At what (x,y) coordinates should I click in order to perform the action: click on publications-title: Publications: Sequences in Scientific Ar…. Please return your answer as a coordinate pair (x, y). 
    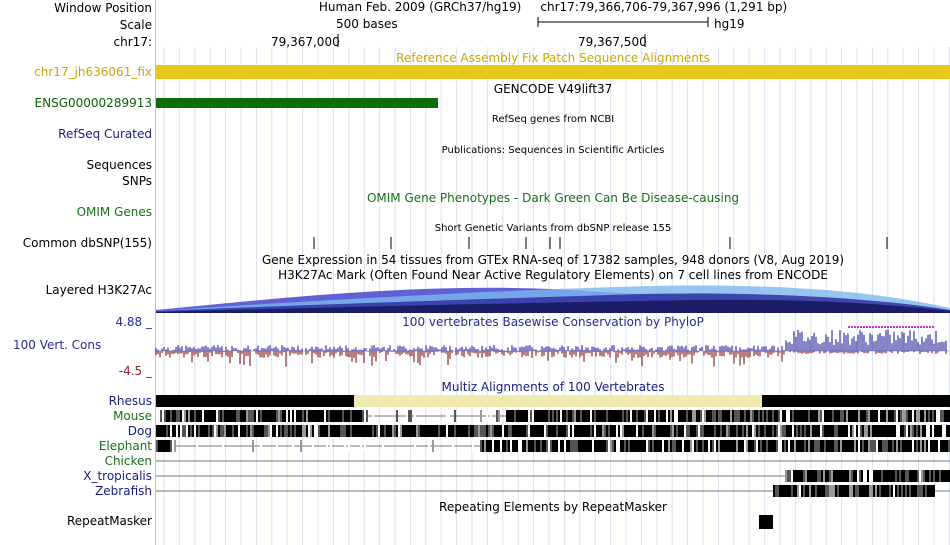
    Looking at the image, I should click on (553, 150).